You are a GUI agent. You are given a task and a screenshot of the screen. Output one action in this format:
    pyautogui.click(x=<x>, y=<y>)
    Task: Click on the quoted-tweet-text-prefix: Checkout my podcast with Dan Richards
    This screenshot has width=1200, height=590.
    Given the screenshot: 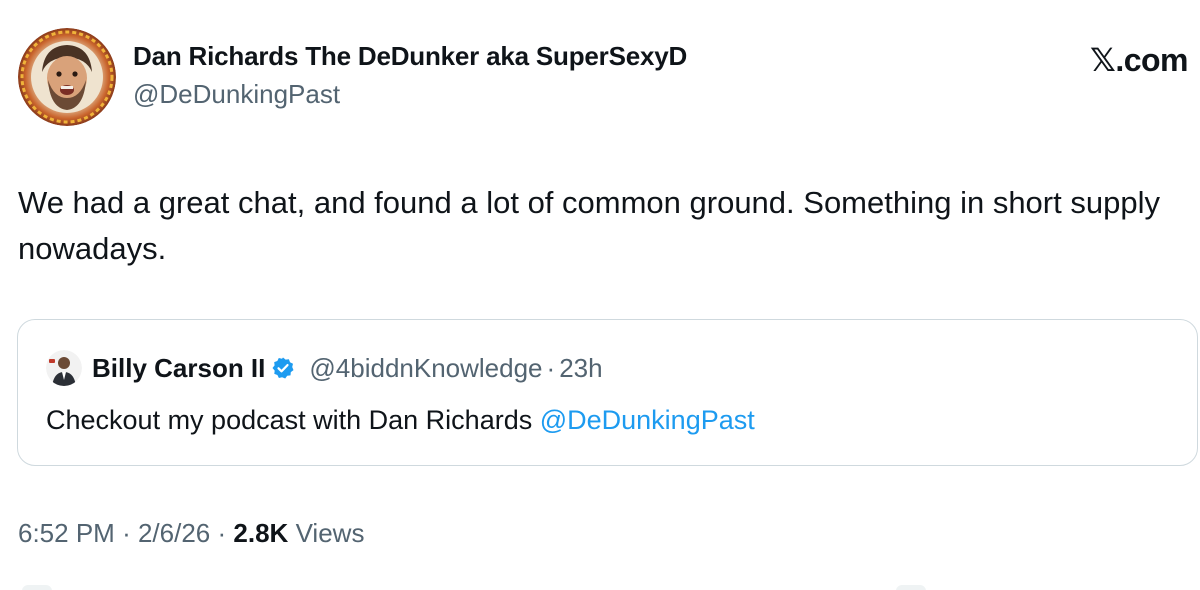 What is the action you would take?
    pyautogui.click(x=293, y=420)
    